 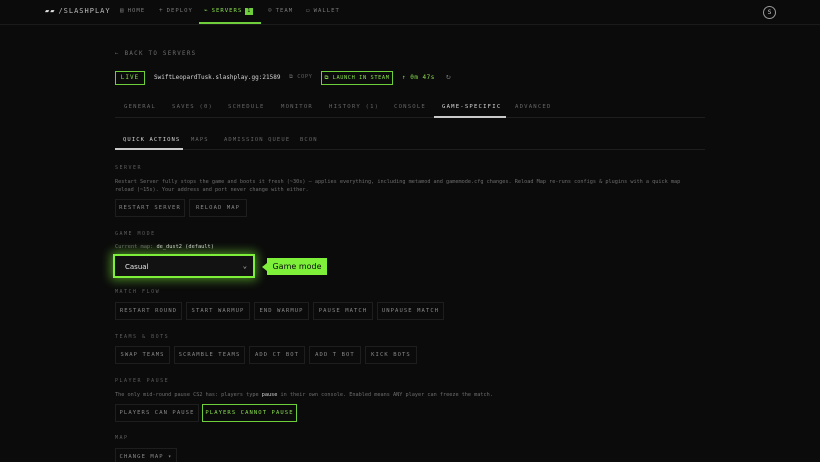 What do you see at coordinates (129, 168) in the screenshot?
I see `section-title-server: SERVER` at bounding box center [129, 168].